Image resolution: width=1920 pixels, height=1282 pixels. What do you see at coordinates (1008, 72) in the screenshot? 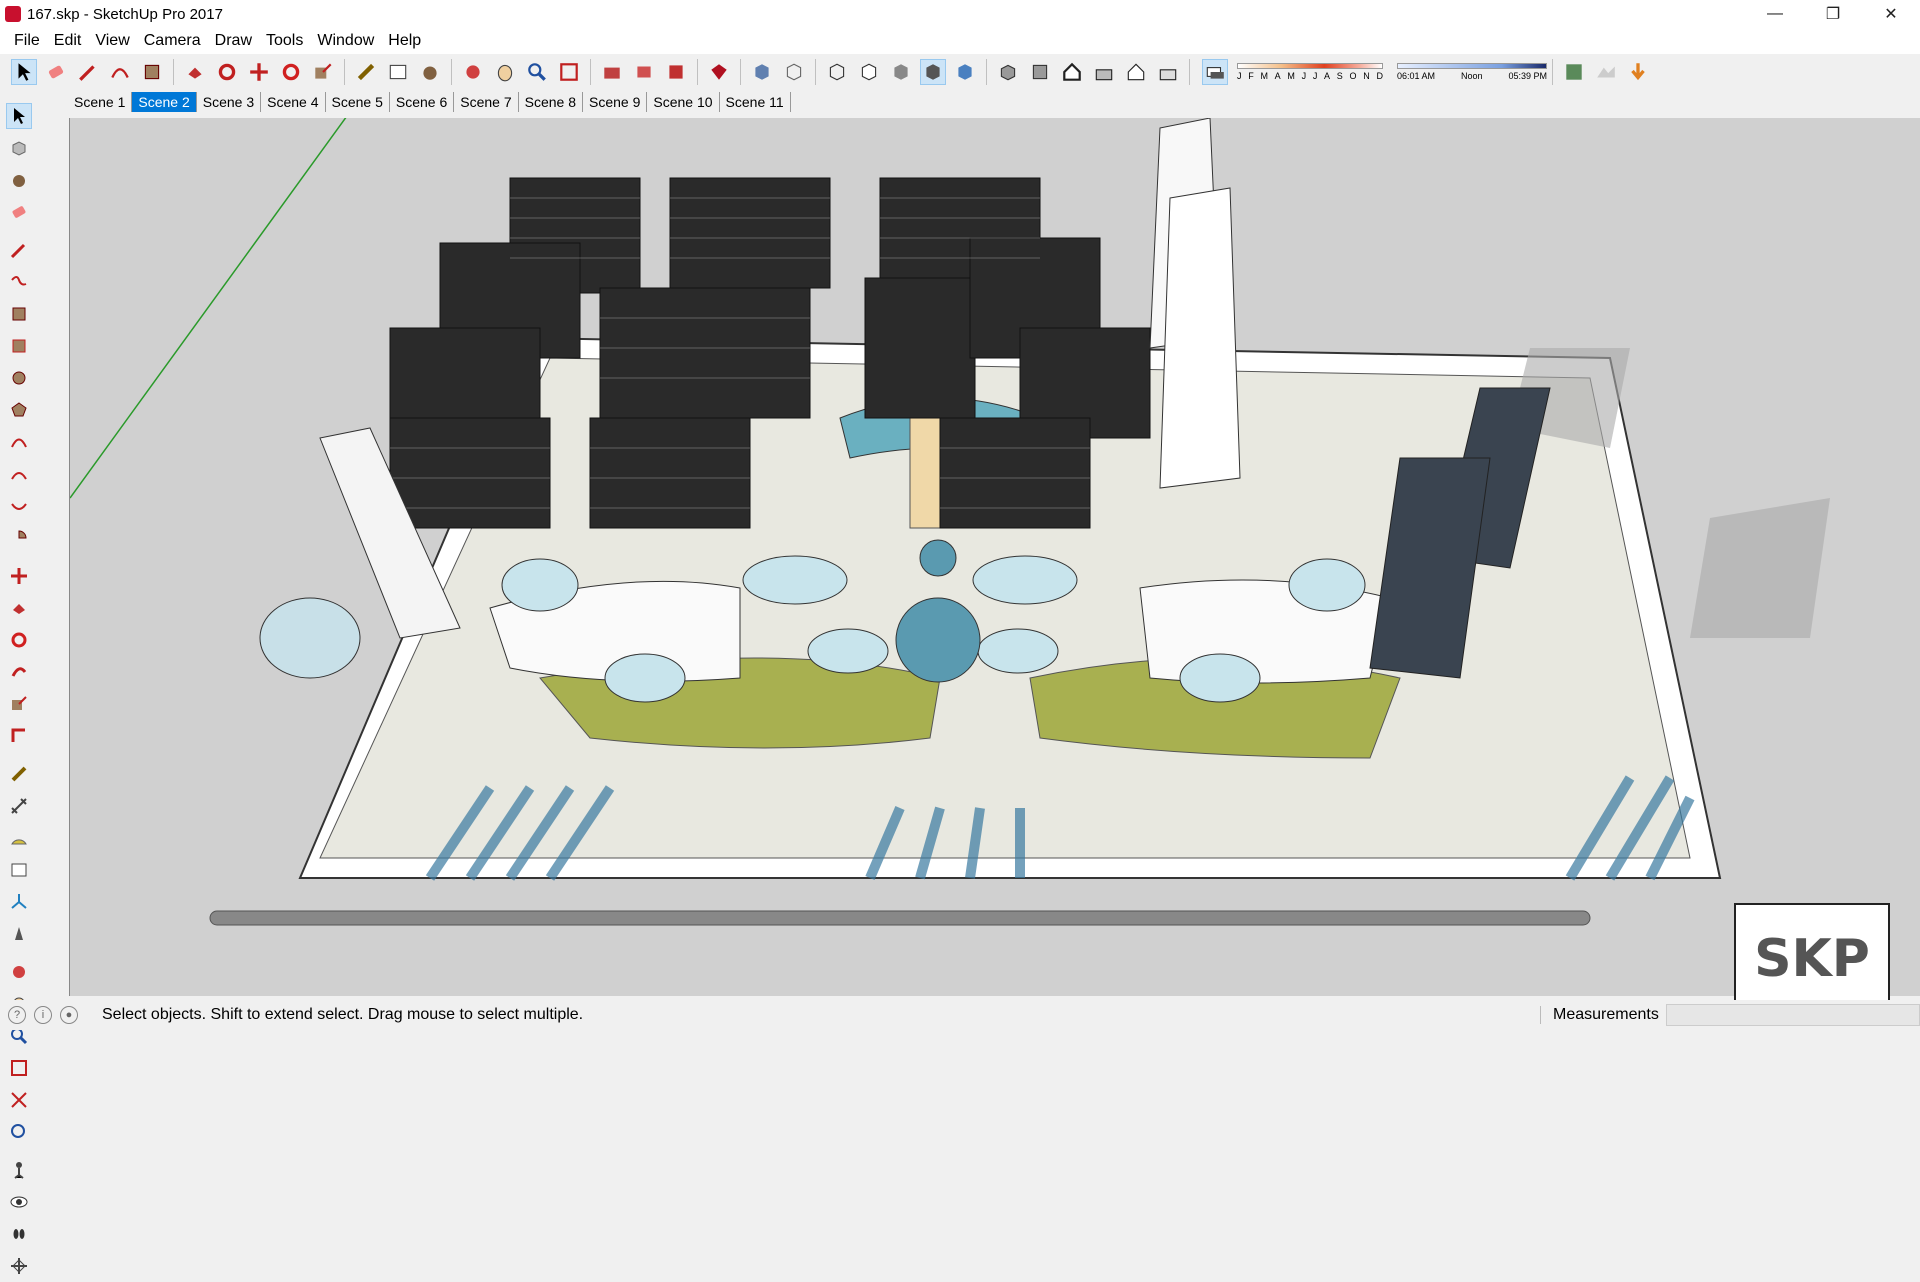
I see `iso-view-button` at bounding box center [1008, 72].